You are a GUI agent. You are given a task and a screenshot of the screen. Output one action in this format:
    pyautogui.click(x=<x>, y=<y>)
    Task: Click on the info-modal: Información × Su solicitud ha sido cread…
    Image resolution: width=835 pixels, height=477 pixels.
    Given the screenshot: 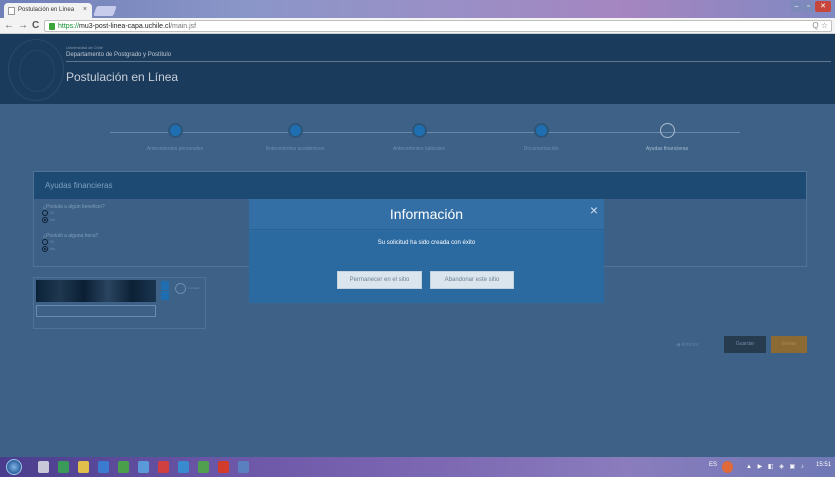 What is the action you would take?
    pyautogui.click(x=426, y=251)
    